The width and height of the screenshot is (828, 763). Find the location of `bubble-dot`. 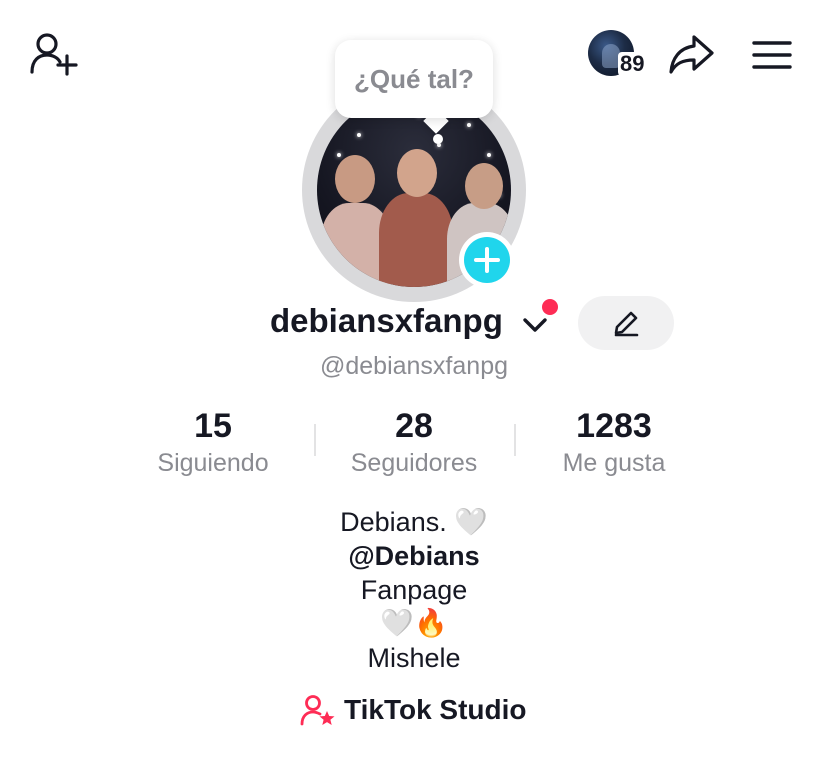

bubble-dot is located at coordinates (438, 139).